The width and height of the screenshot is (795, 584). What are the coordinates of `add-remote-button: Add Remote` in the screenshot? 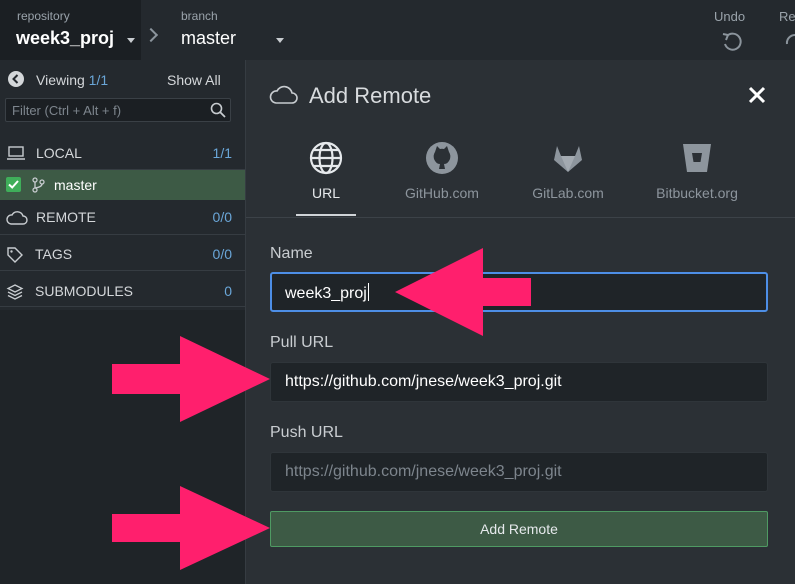 It's located at (519, 529).